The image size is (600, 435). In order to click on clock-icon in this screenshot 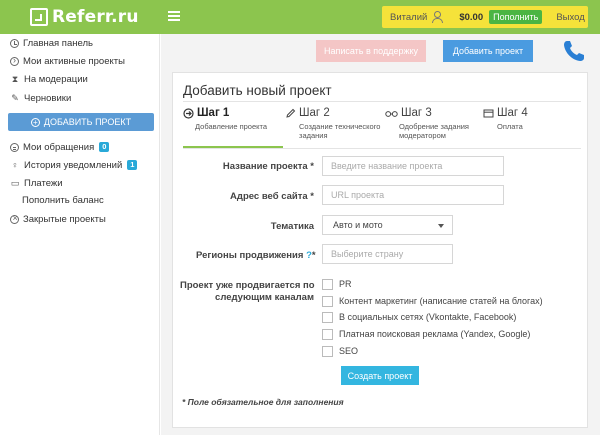, I will do `click(14, 43)`.